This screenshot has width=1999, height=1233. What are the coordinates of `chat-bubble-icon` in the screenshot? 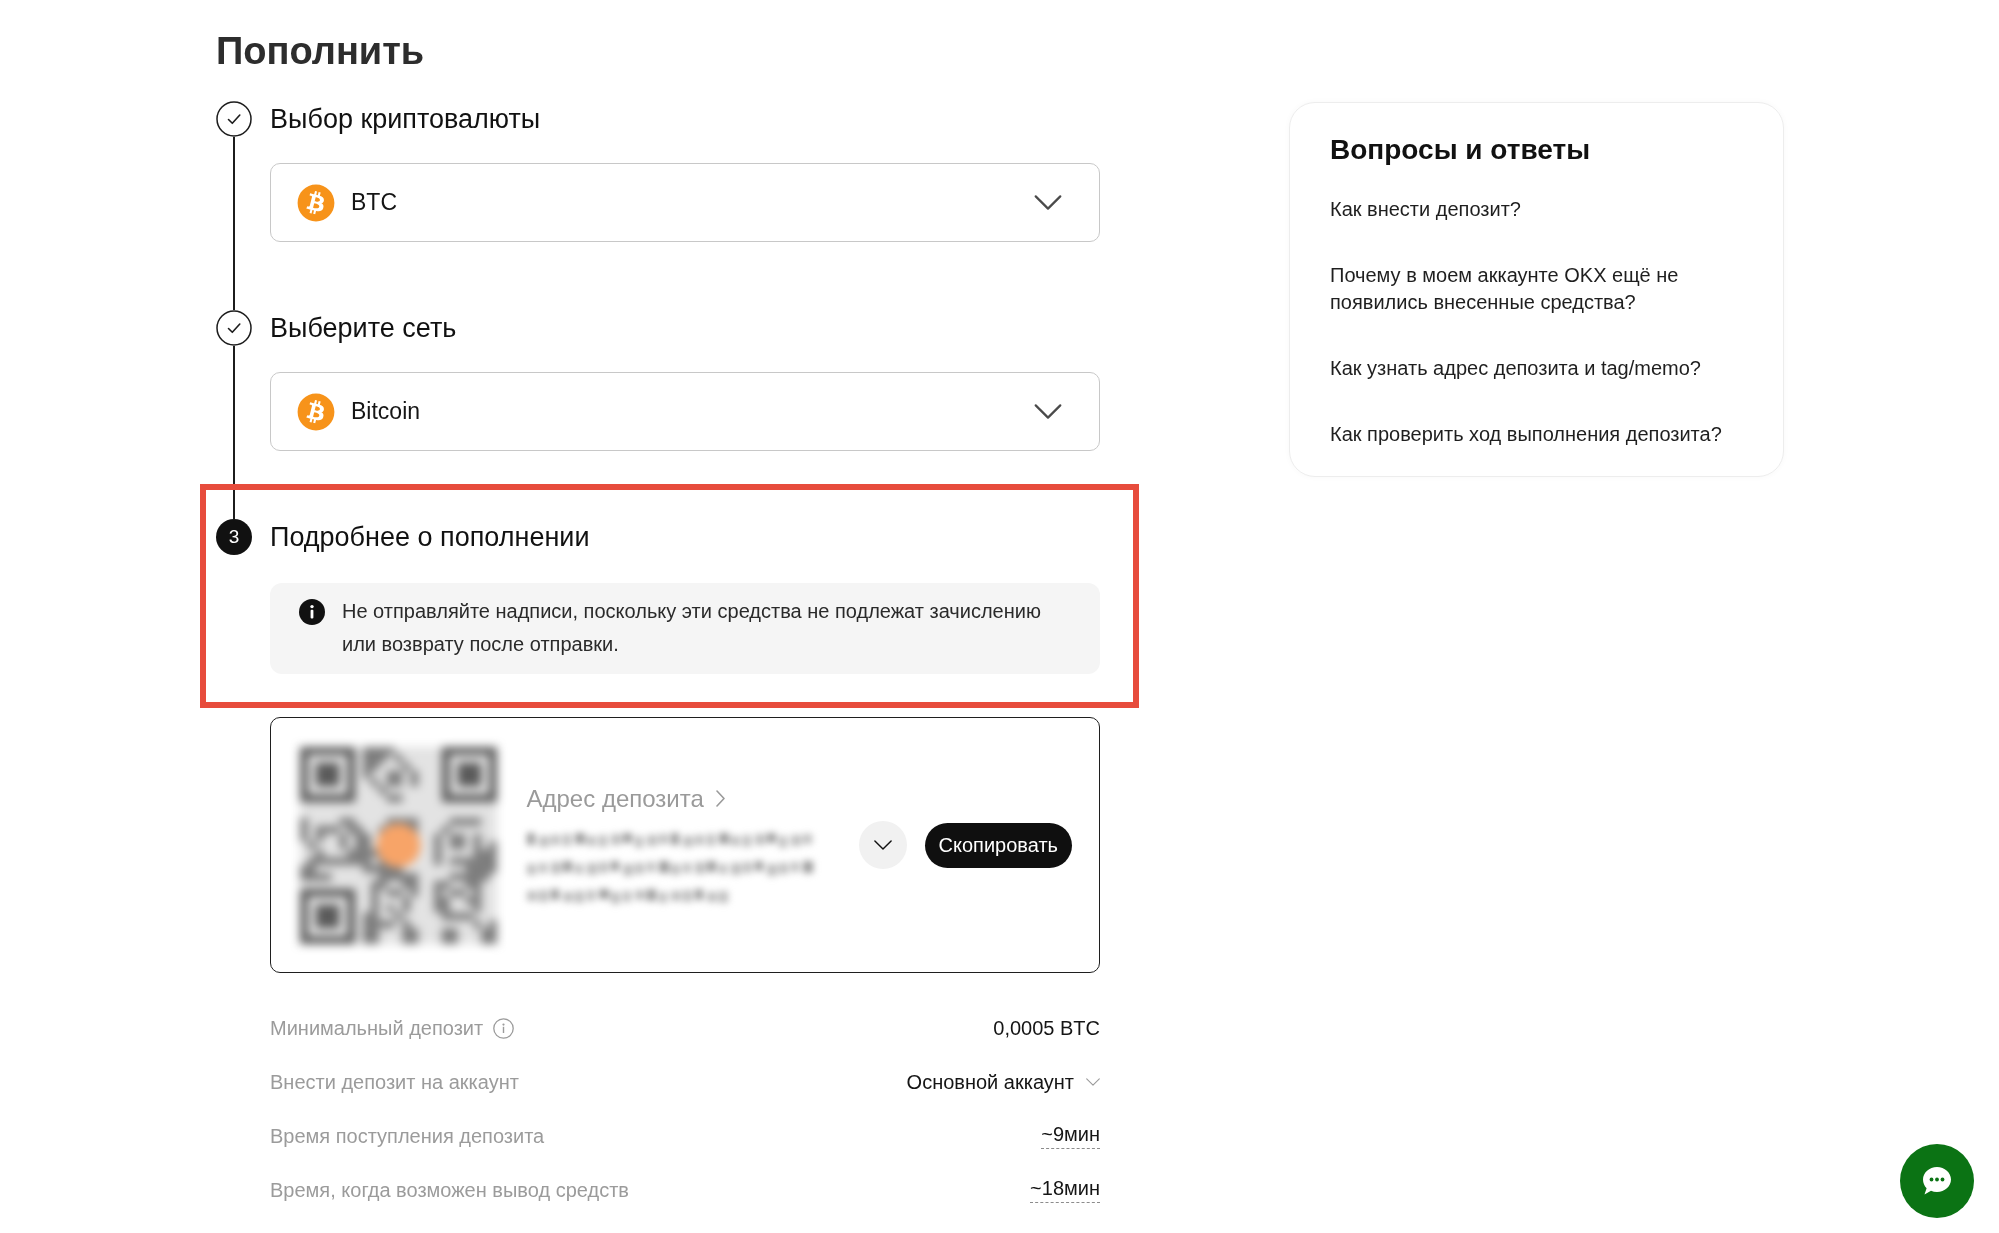 It's located at (1937, 1181).